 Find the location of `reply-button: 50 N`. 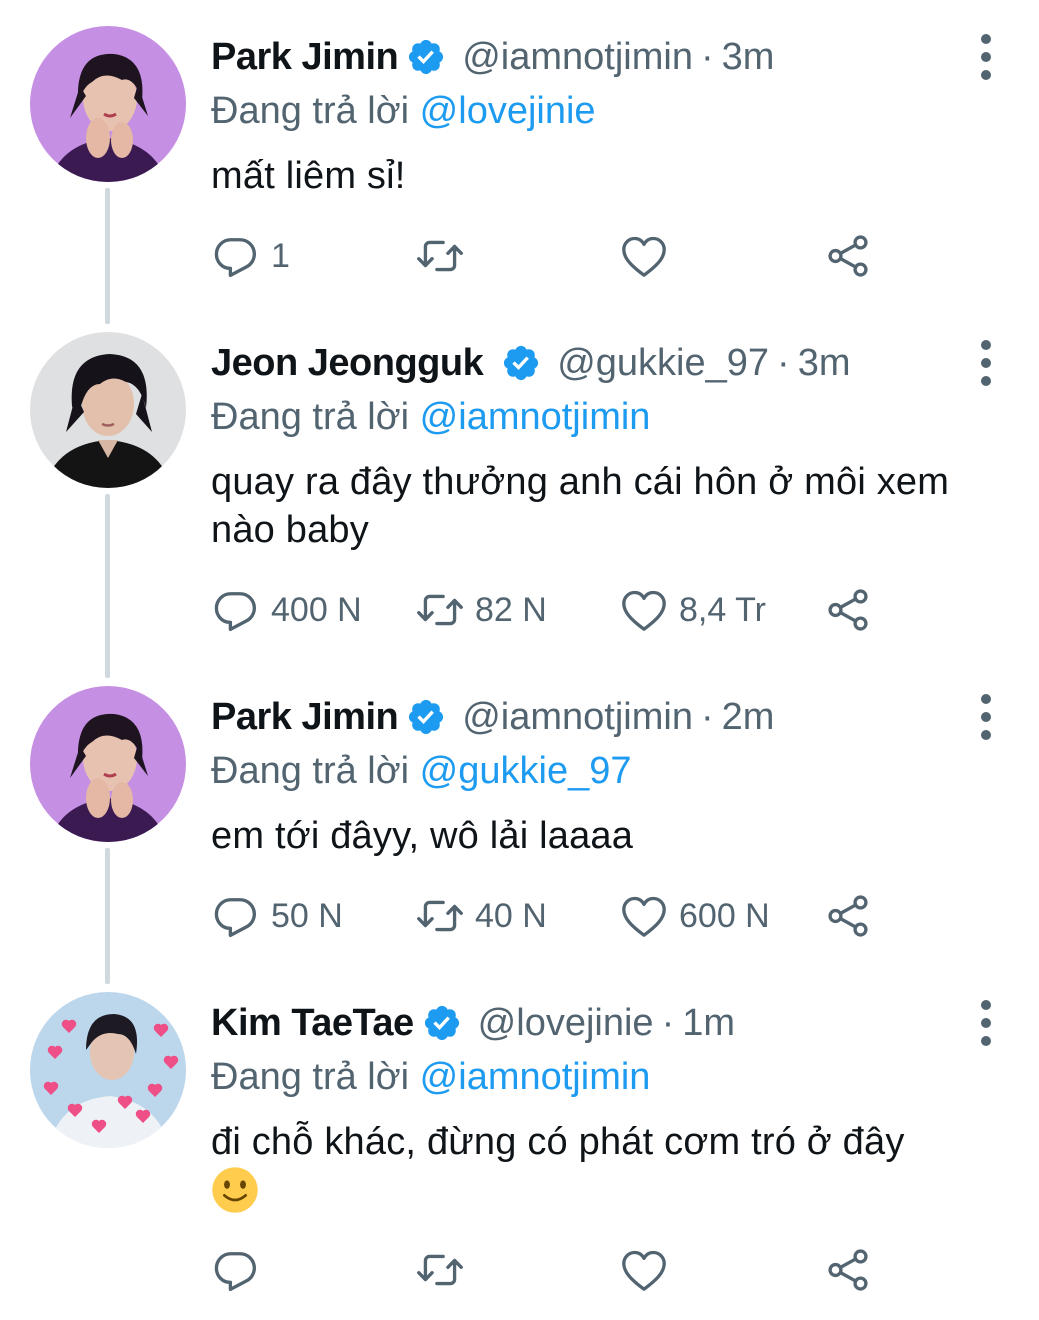

reply-button: 50 N is located at coordinates (277, 916).